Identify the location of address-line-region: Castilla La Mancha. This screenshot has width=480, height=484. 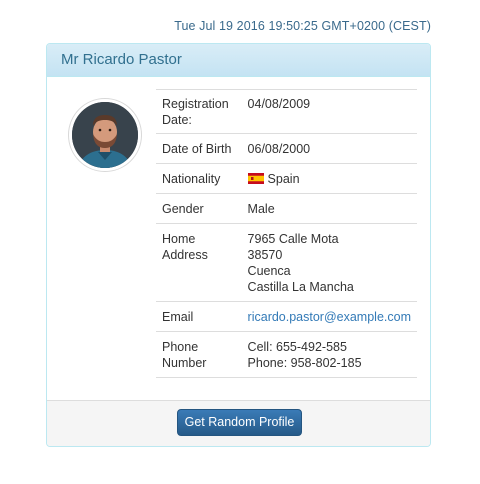
(300, 287).